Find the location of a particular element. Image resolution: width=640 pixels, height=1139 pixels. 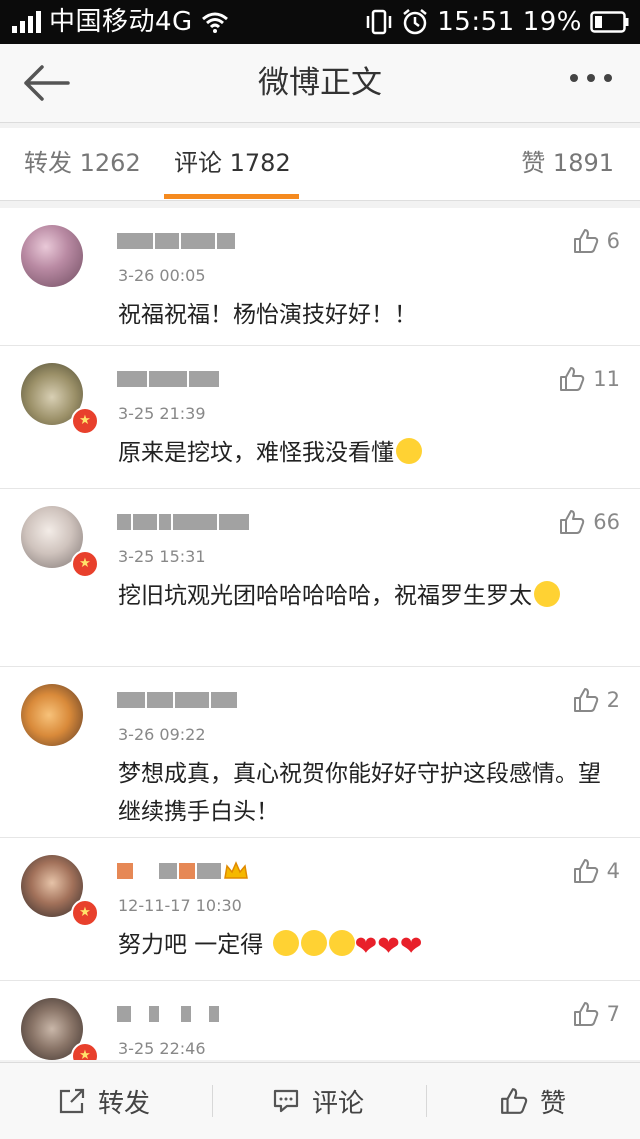

status-bar: 中国移动4G 15:51 19% is located at coordinates (320, 22).